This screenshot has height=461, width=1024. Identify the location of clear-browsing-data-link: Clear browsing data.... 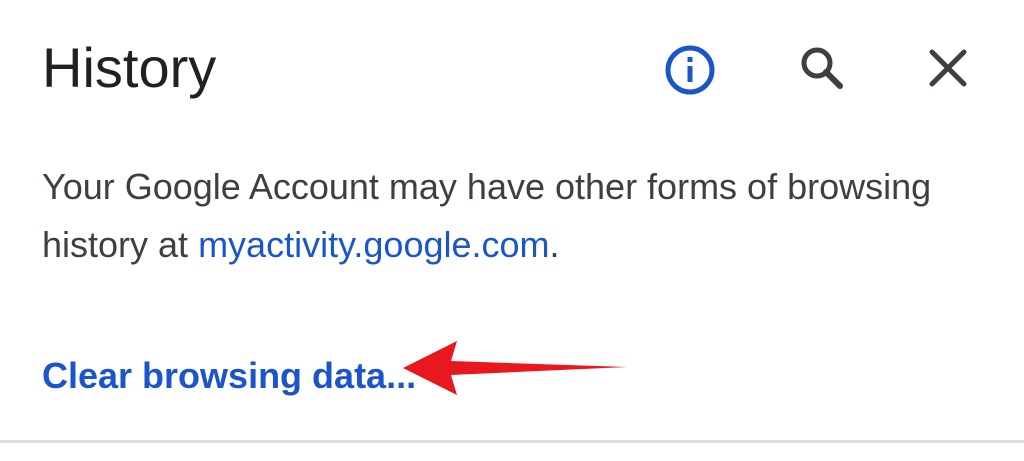
(229, 376).